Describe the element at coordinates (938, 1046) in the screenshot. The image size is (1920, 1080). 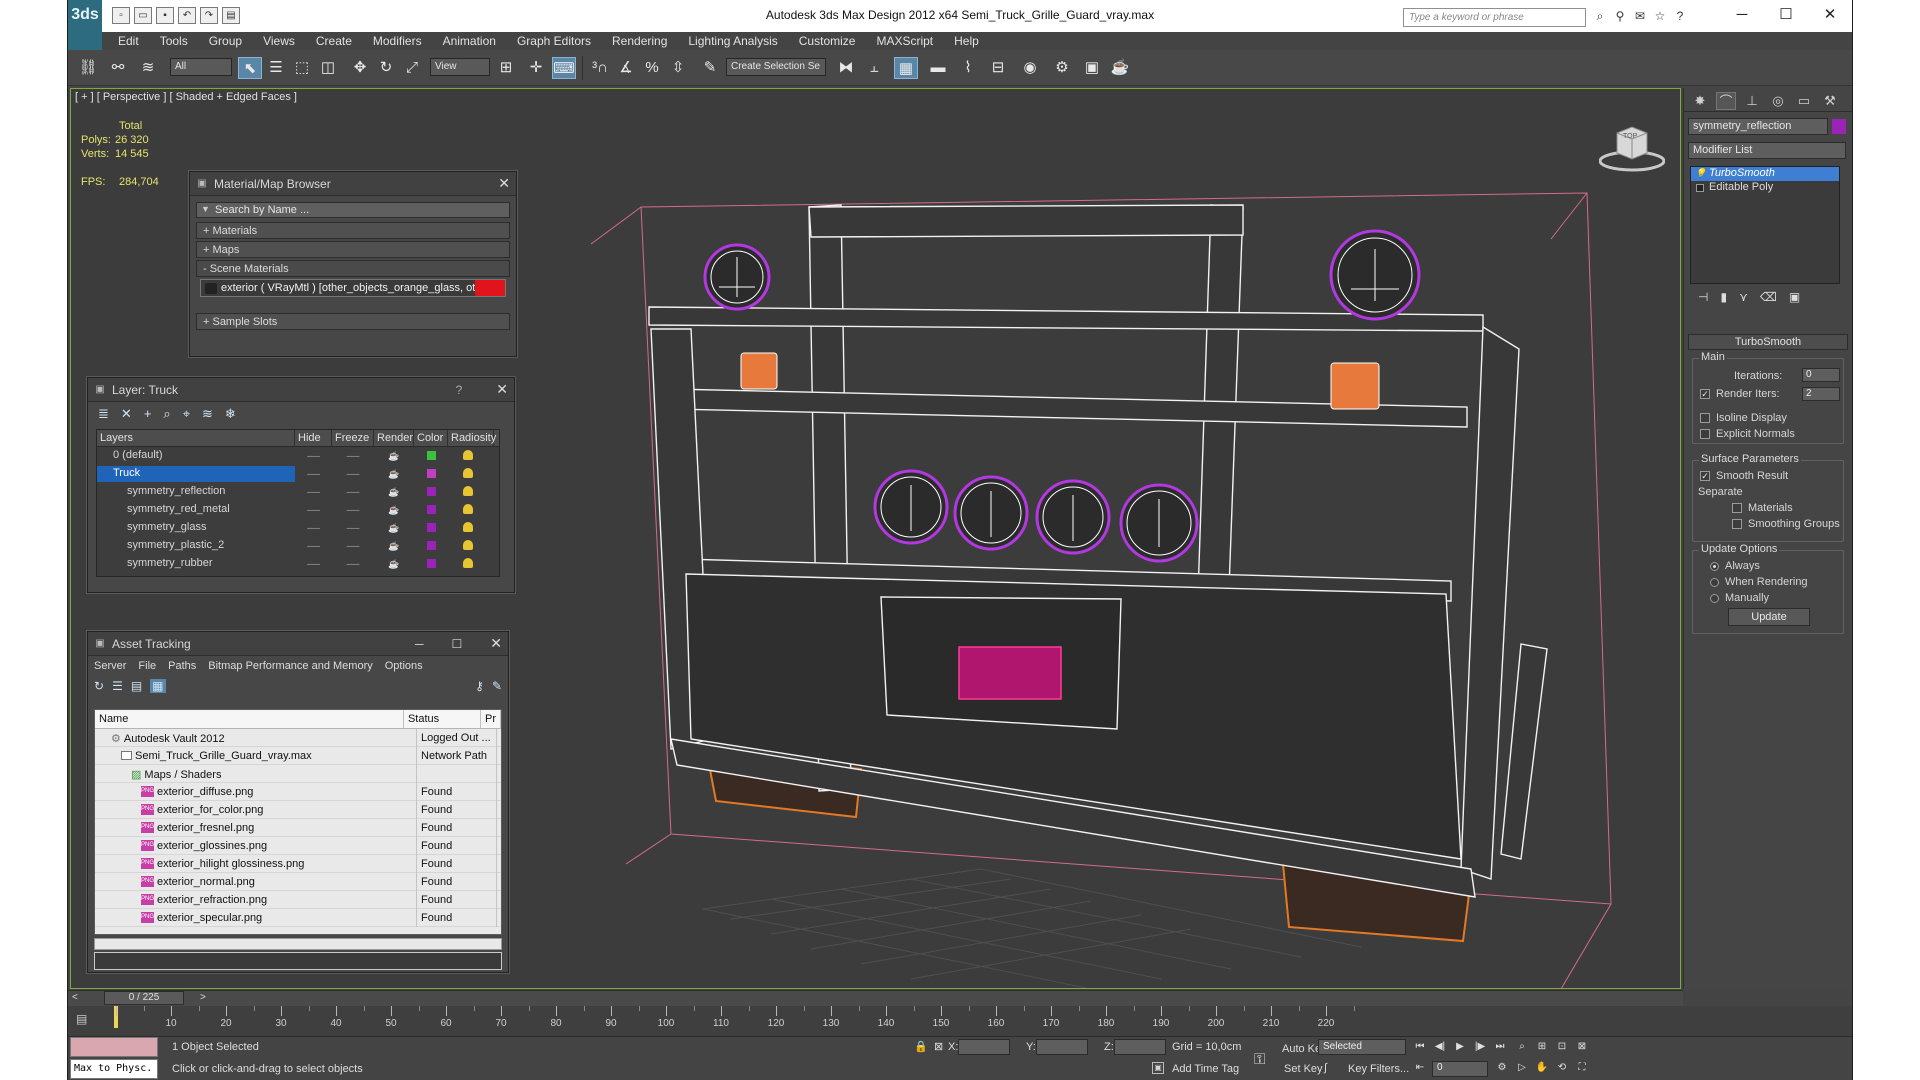
I see `absolute-mode-icon: ⊠` at that location.